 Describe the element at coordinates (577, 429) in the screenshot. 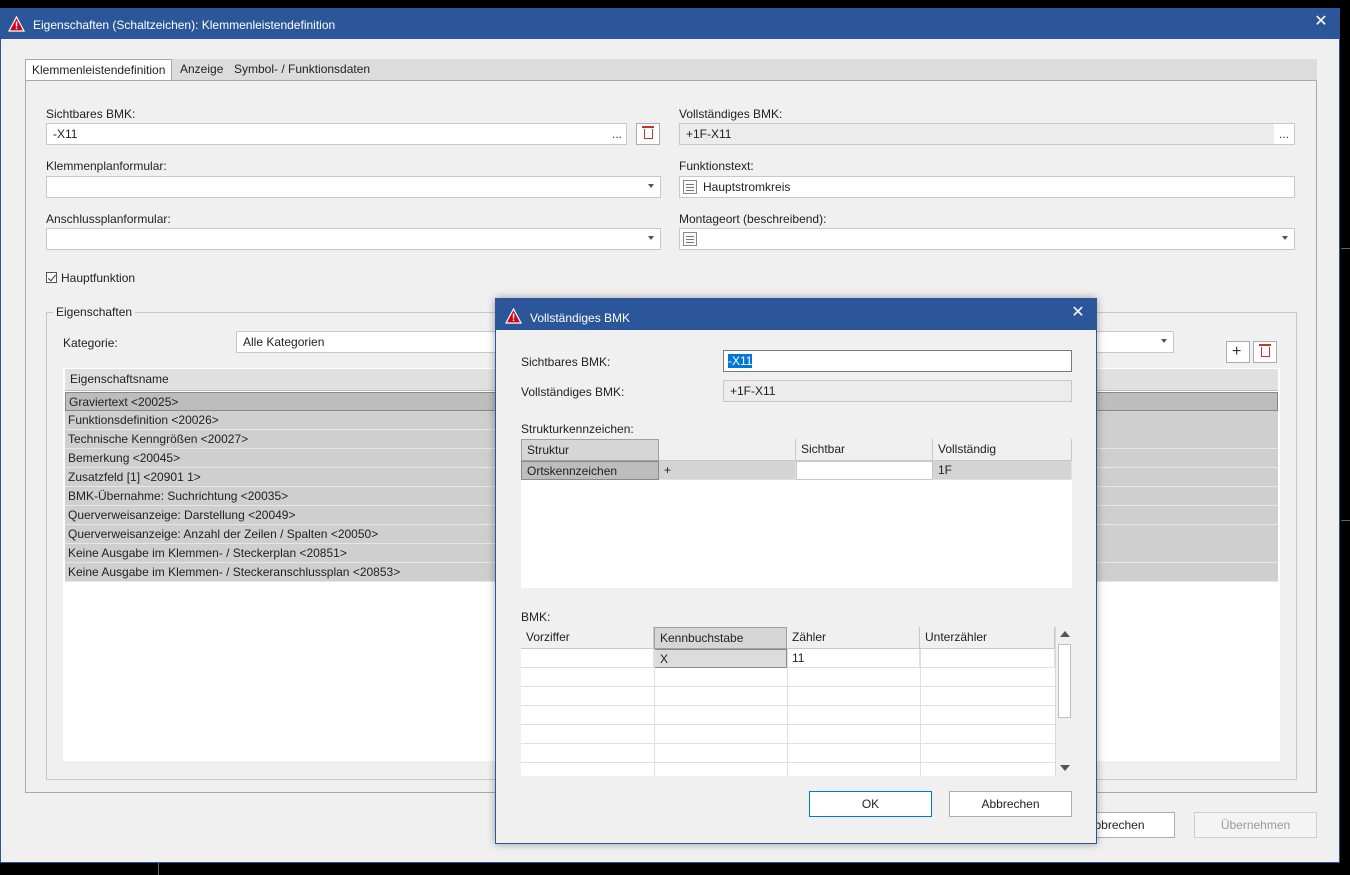

I see `strukturkennzeichen-label: Strukturkennzeichen:` at that location.